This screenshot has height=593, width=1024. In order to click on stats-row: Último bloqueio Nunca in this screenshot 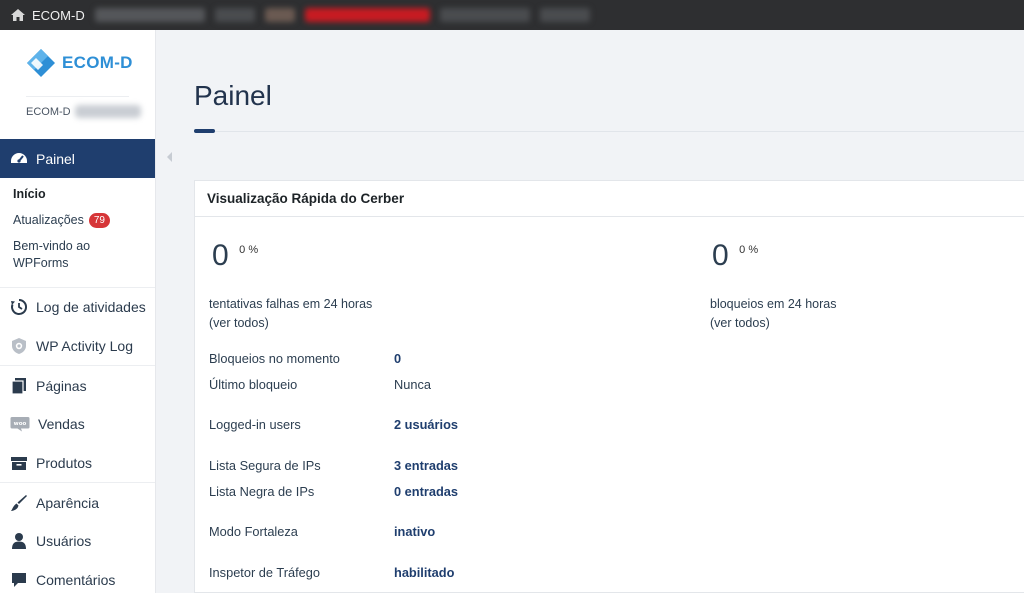, I will do `click(320, 384)`.